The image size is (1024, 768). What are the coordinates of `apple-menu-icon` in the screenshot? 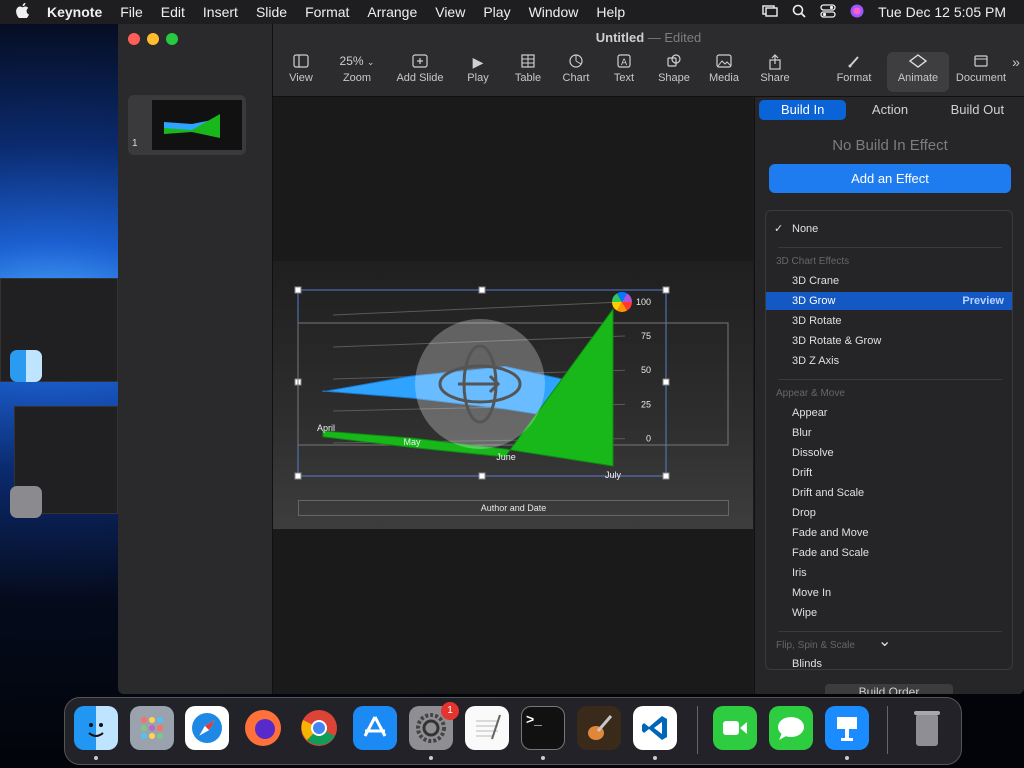 It's located at (19, 12).